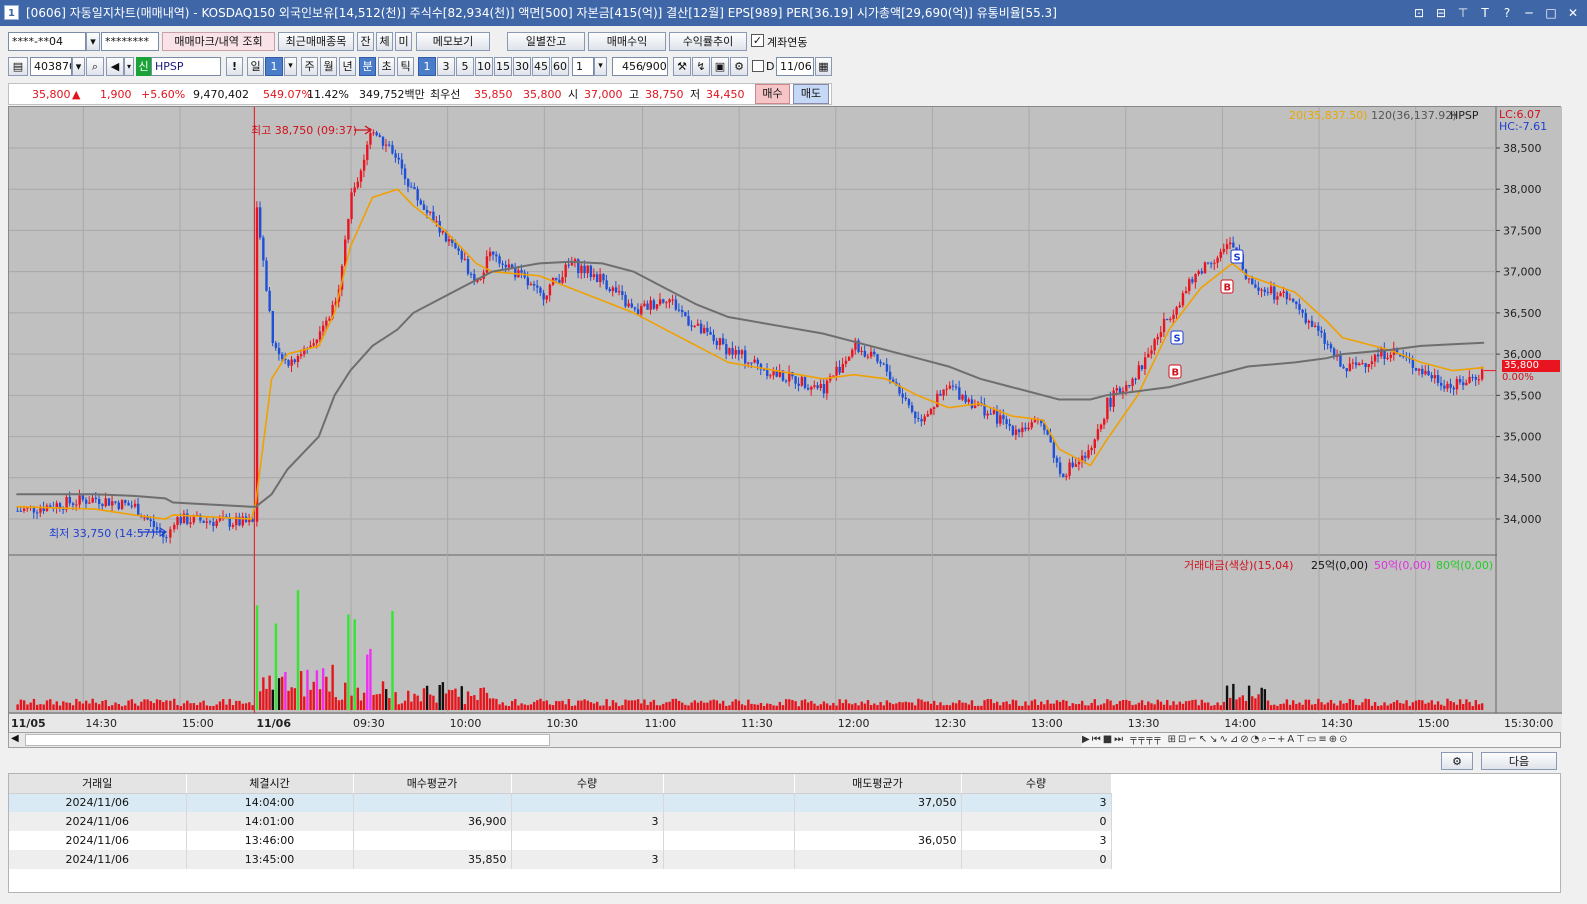 The height and width of the screenshot is (904, 1587). I want to click on close-icon: ✕, so click(1573, 13).